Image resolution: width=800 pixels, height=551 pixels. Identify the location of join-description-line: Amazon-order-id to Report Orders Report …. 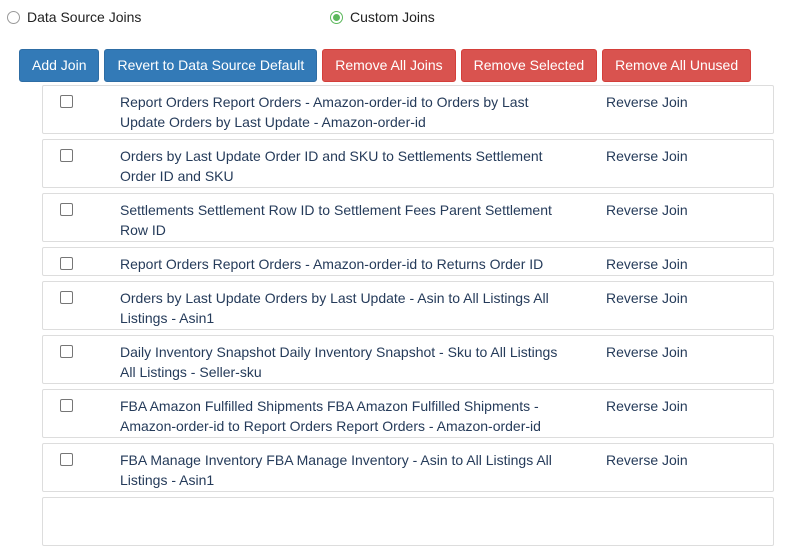
(330, 426).